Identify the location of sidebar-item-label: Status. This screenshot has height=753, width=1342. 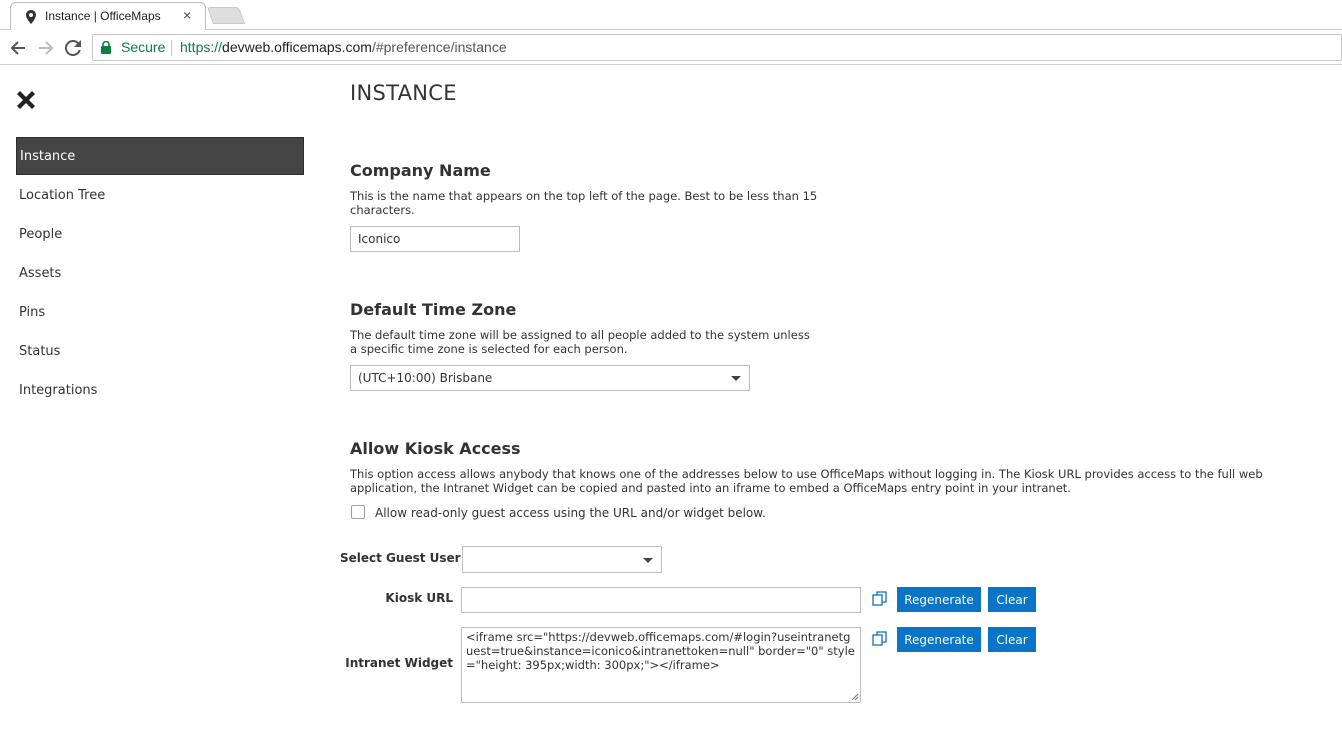
(40, 351).